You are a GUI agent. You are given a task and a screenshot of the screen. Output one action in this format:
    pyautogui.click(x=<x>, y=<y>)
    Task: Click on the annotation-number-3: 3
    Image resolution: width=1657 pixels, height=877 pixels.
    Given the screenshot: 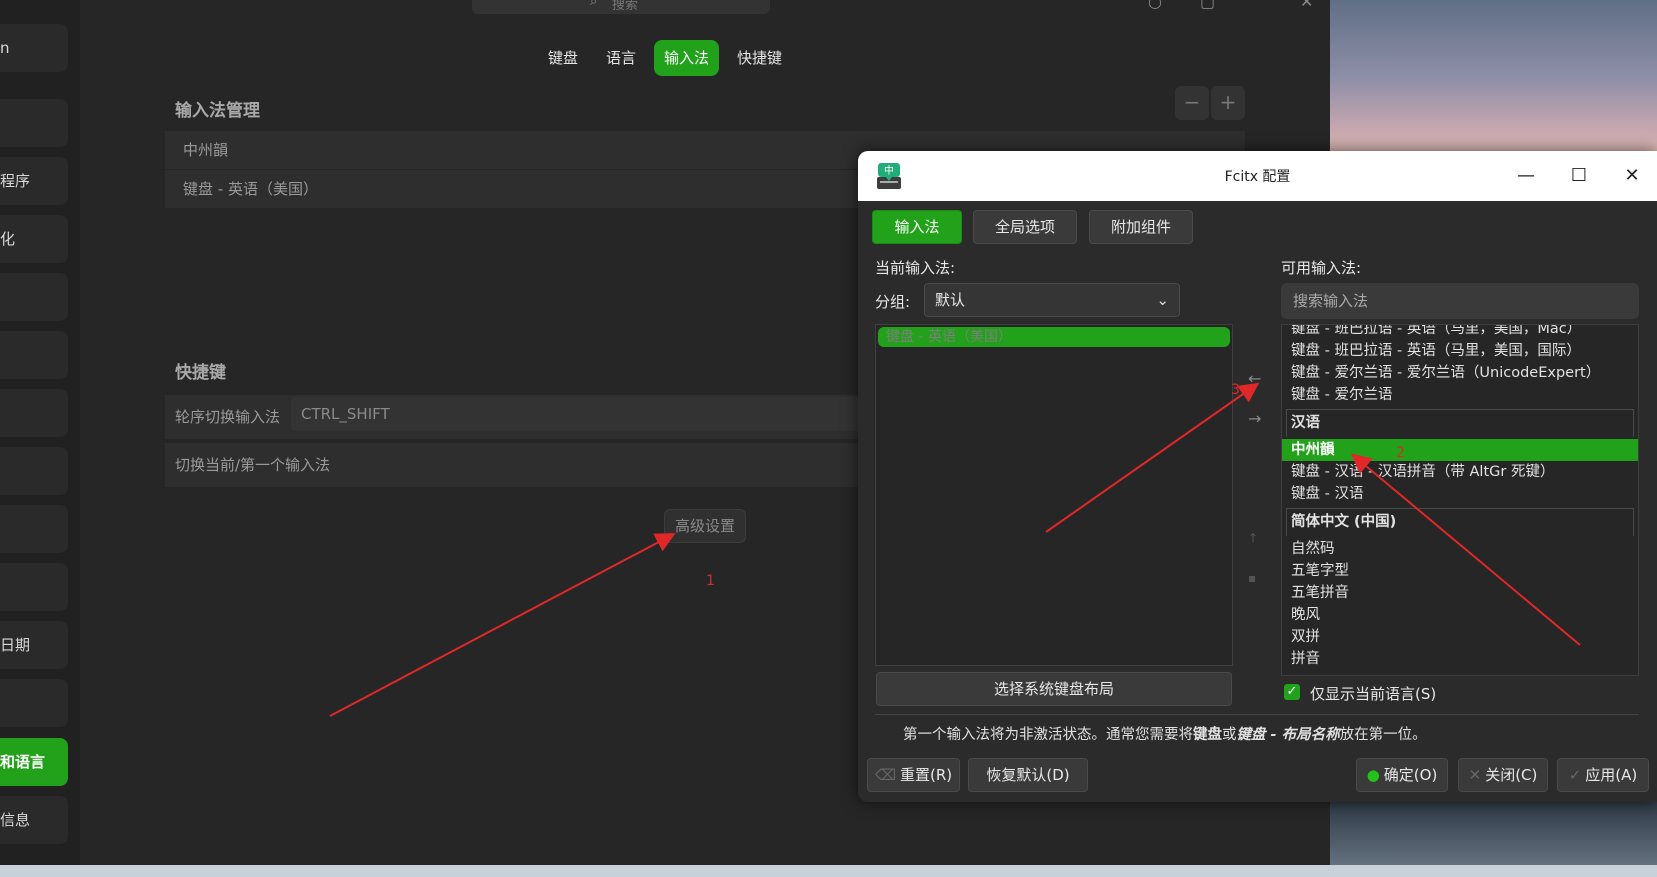 What is the action you would take?
    pyautogui.click(x=1235, y=390)
    